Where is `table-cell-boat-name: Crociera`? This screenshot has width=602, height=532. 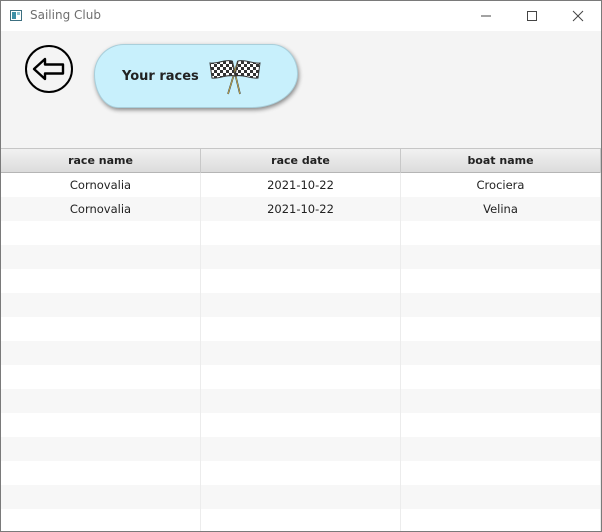 table-cell-boat-name: Crociera is located at coordinates (501, 185).